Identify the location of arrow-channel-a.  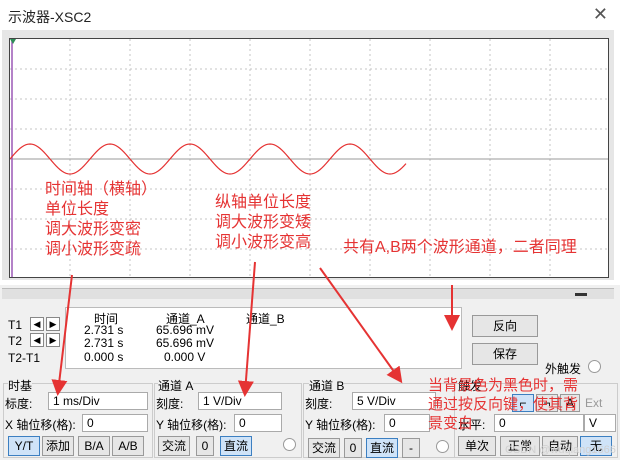
(246, 329).